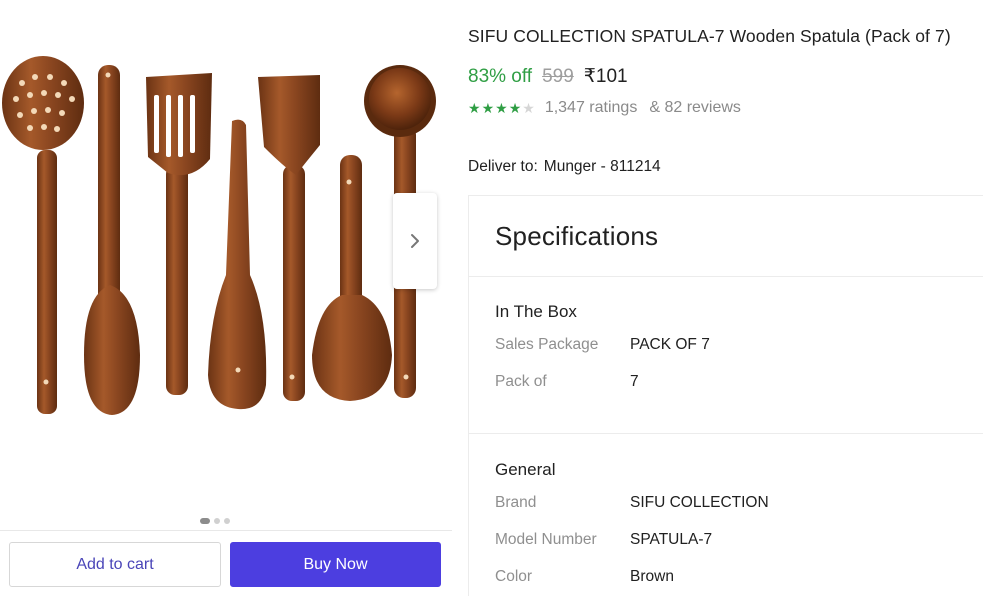  Describe the element at coordinates (739, 391) in the screenshot. I see `spec-row: Pack of 7` at that location.